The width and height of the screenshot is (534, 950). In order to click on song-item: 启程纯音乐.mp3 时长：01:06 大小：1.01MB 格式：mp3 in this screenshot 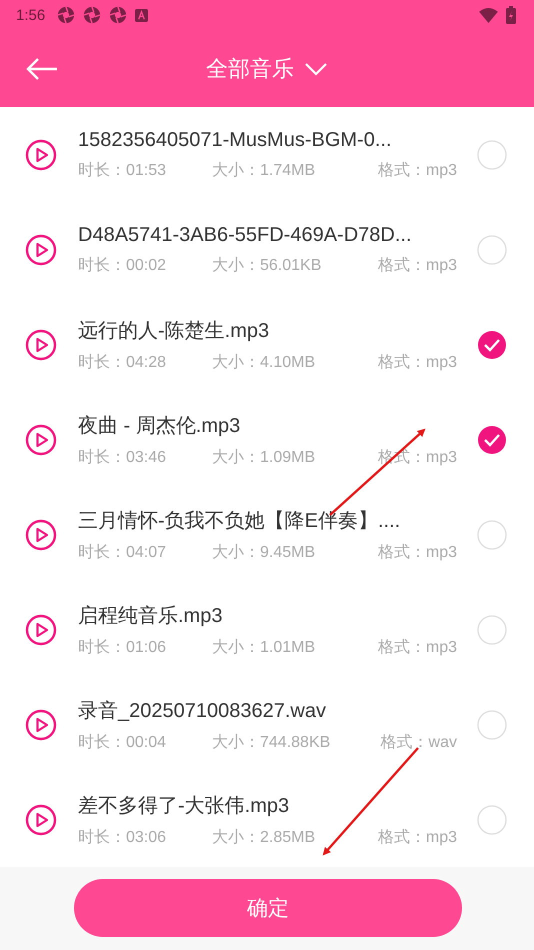, I will do `click(267, 629)`.